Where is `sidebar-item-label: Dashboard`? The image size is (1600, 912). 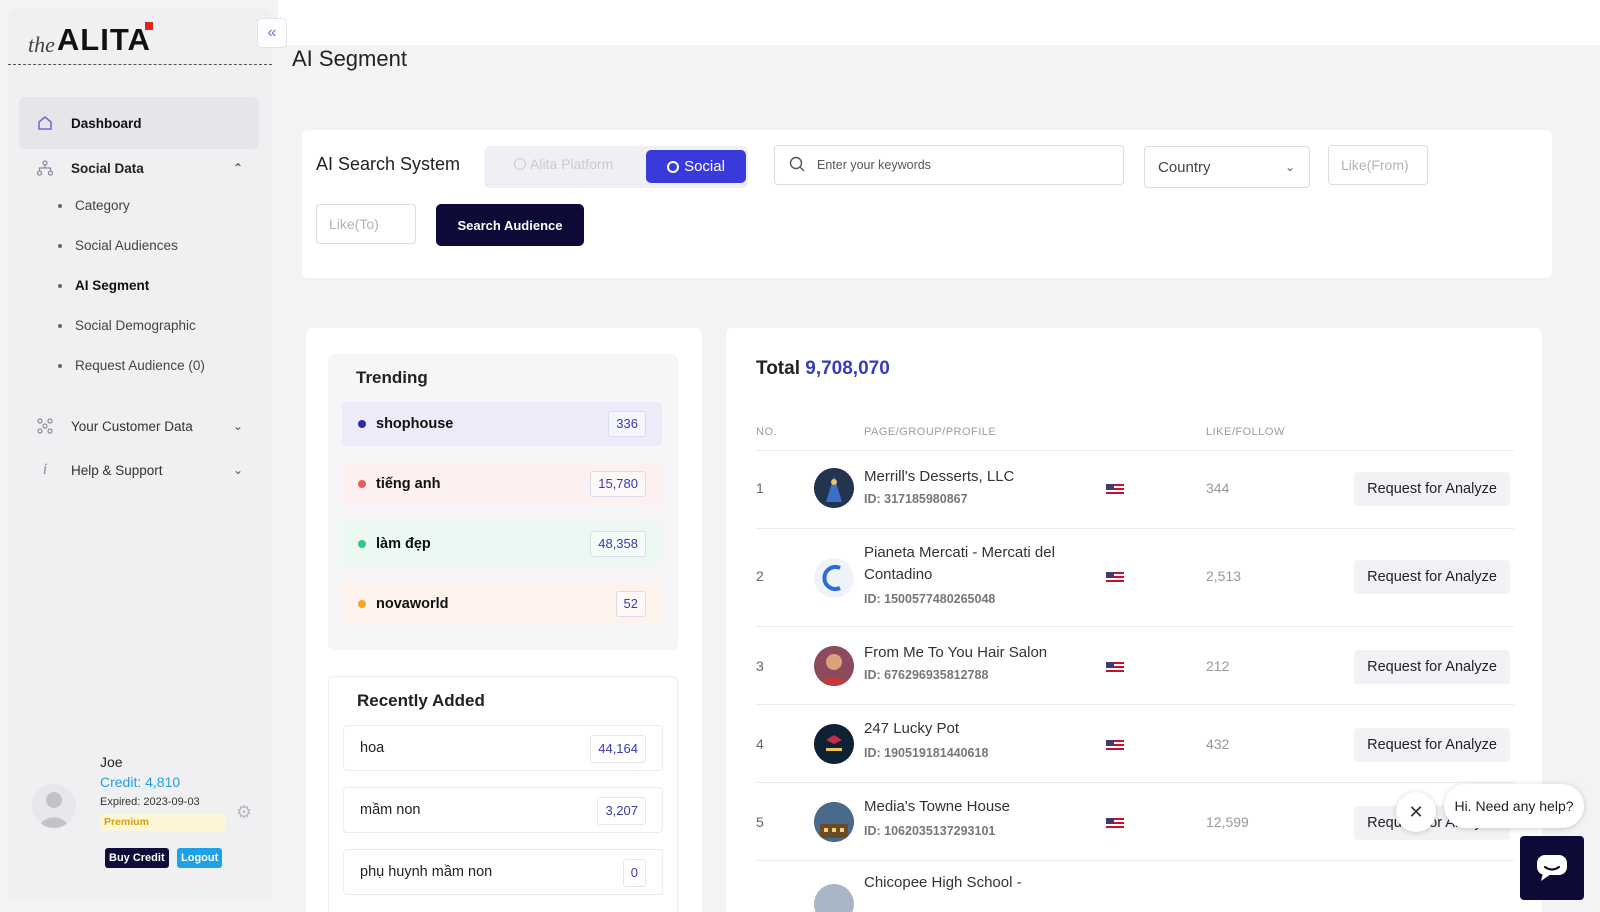 sidebar-item-label: Dashboard is located at coordinates (106, 123).